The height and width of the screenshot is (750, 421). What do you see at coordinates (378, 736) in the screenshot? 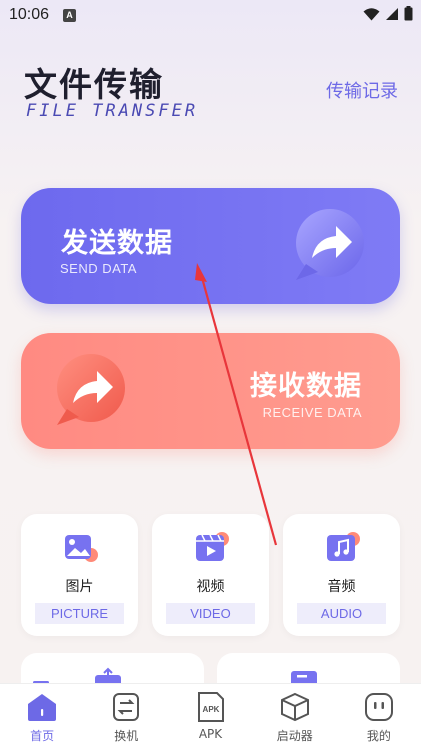
I see `nav-label: 我的` at bounding box center [378, 736].